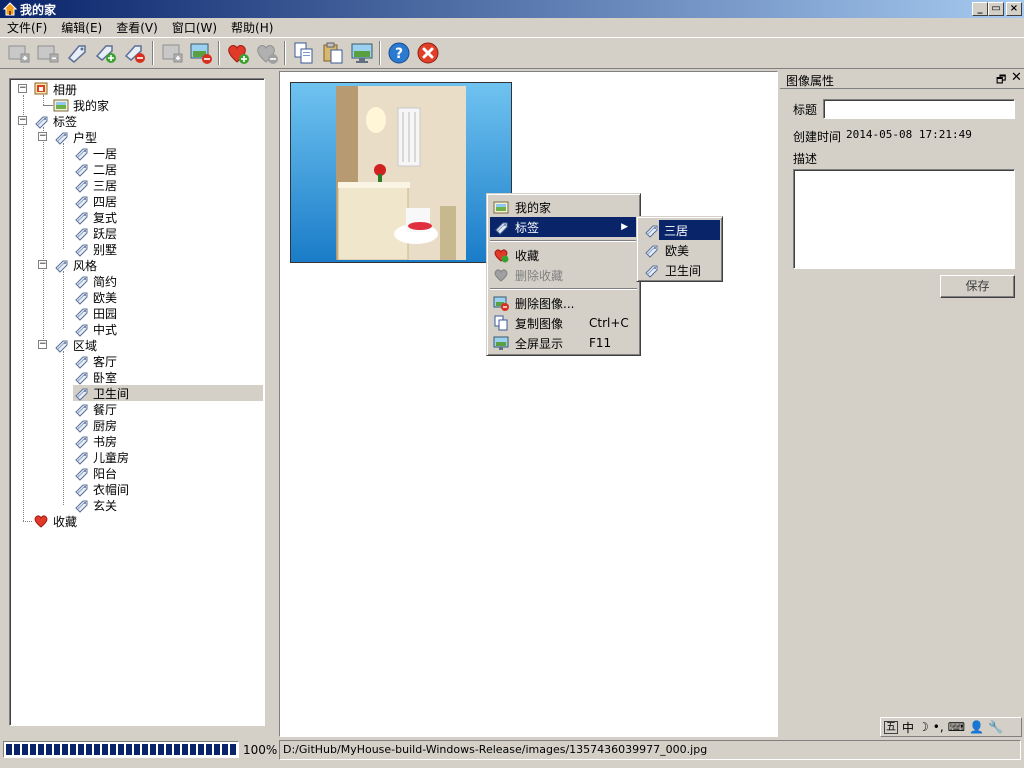  Describe the element at coordinates (303, 53) in the screenshot. I see `copy-button` at that location.